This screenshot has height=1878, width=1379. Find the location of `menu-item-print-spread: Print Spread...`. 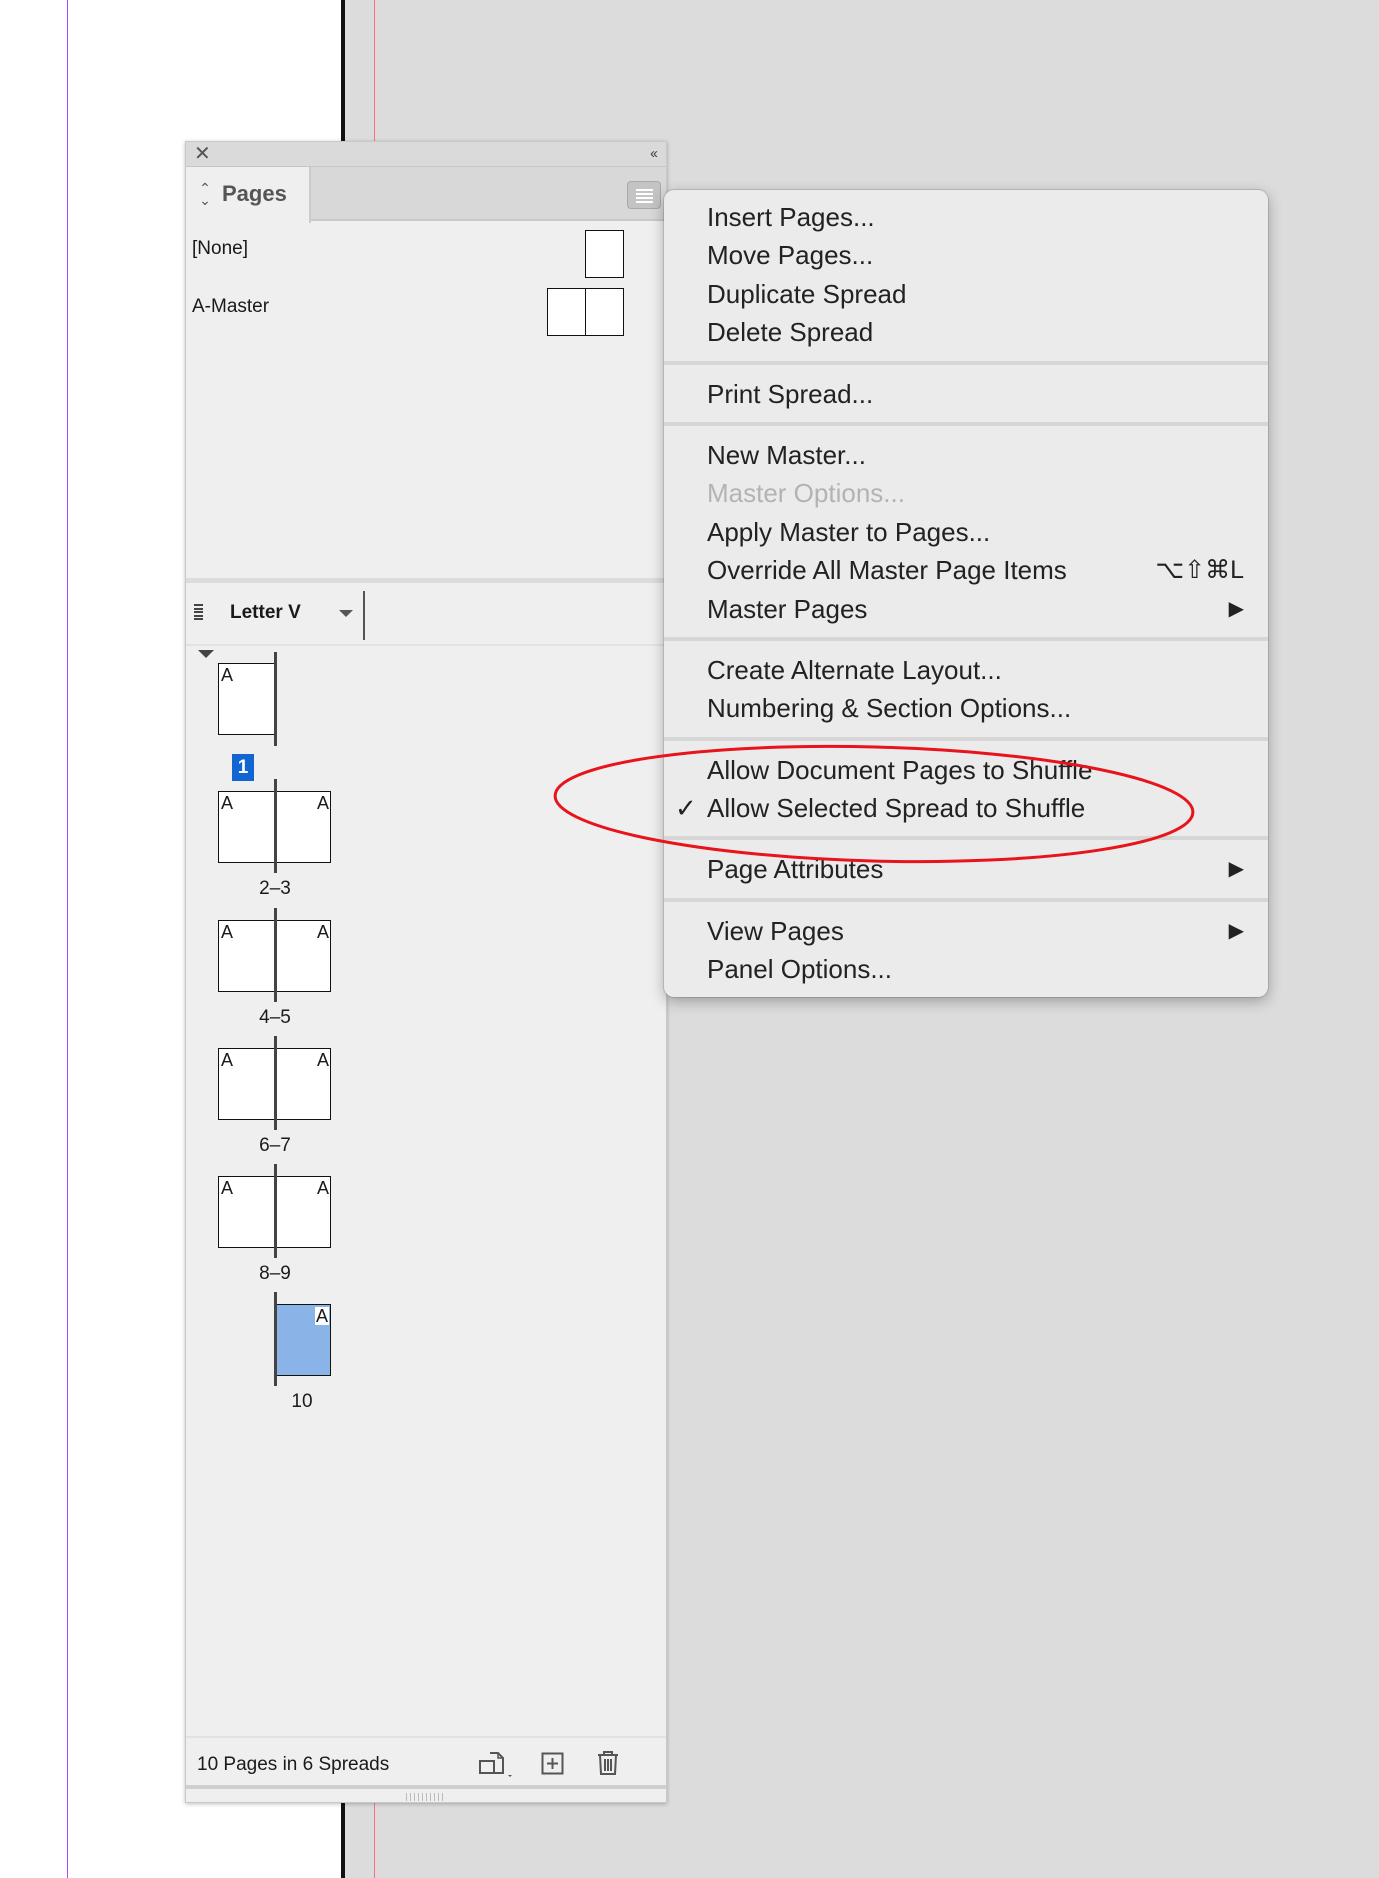

menu-item-print-spread: Print Spread... is located at coordinates (966, 394).